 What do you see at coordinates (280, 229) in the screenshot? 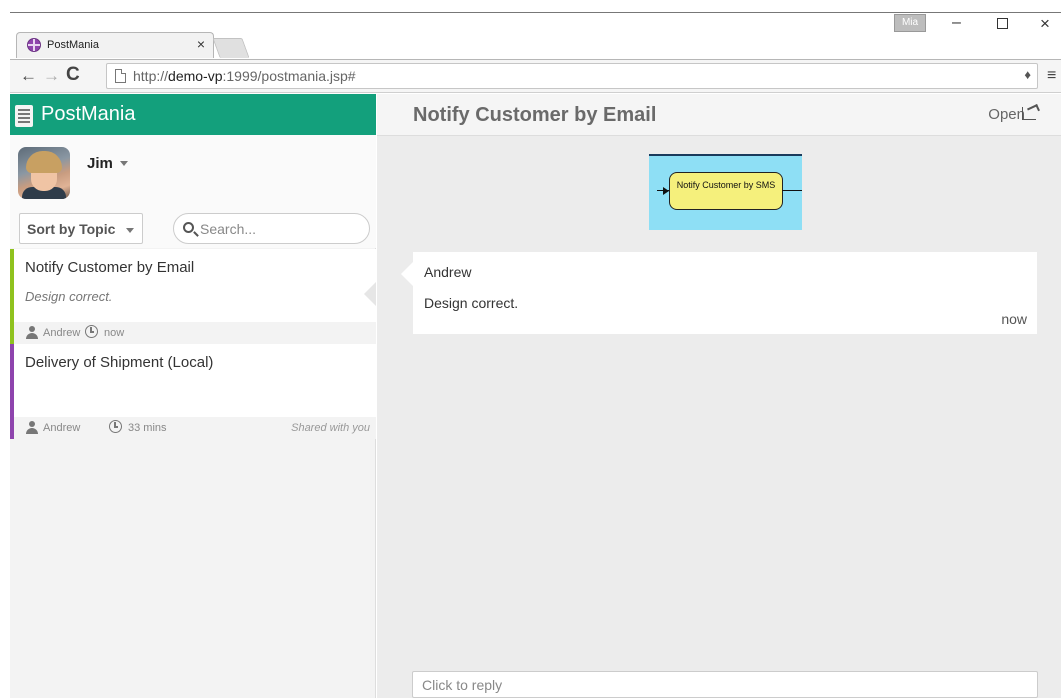
I see `search-input` at bounding box center [280, 229].